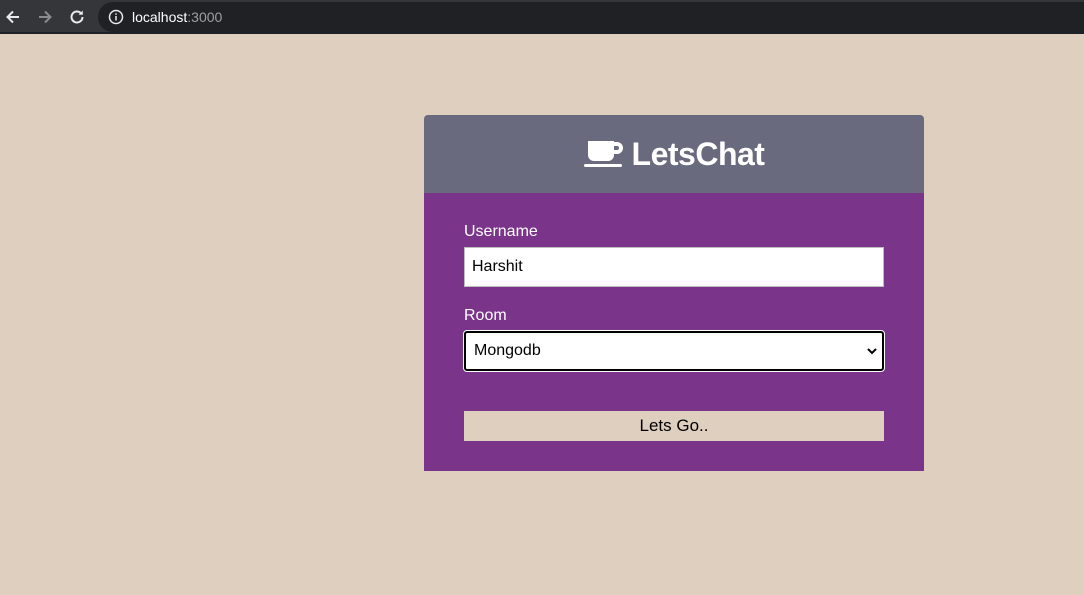 This screenshot has height=595, width=1084. Describe the element at coordinates (507, 350) in the screenshot. I see `room-select-value: Mongodb` at that location.